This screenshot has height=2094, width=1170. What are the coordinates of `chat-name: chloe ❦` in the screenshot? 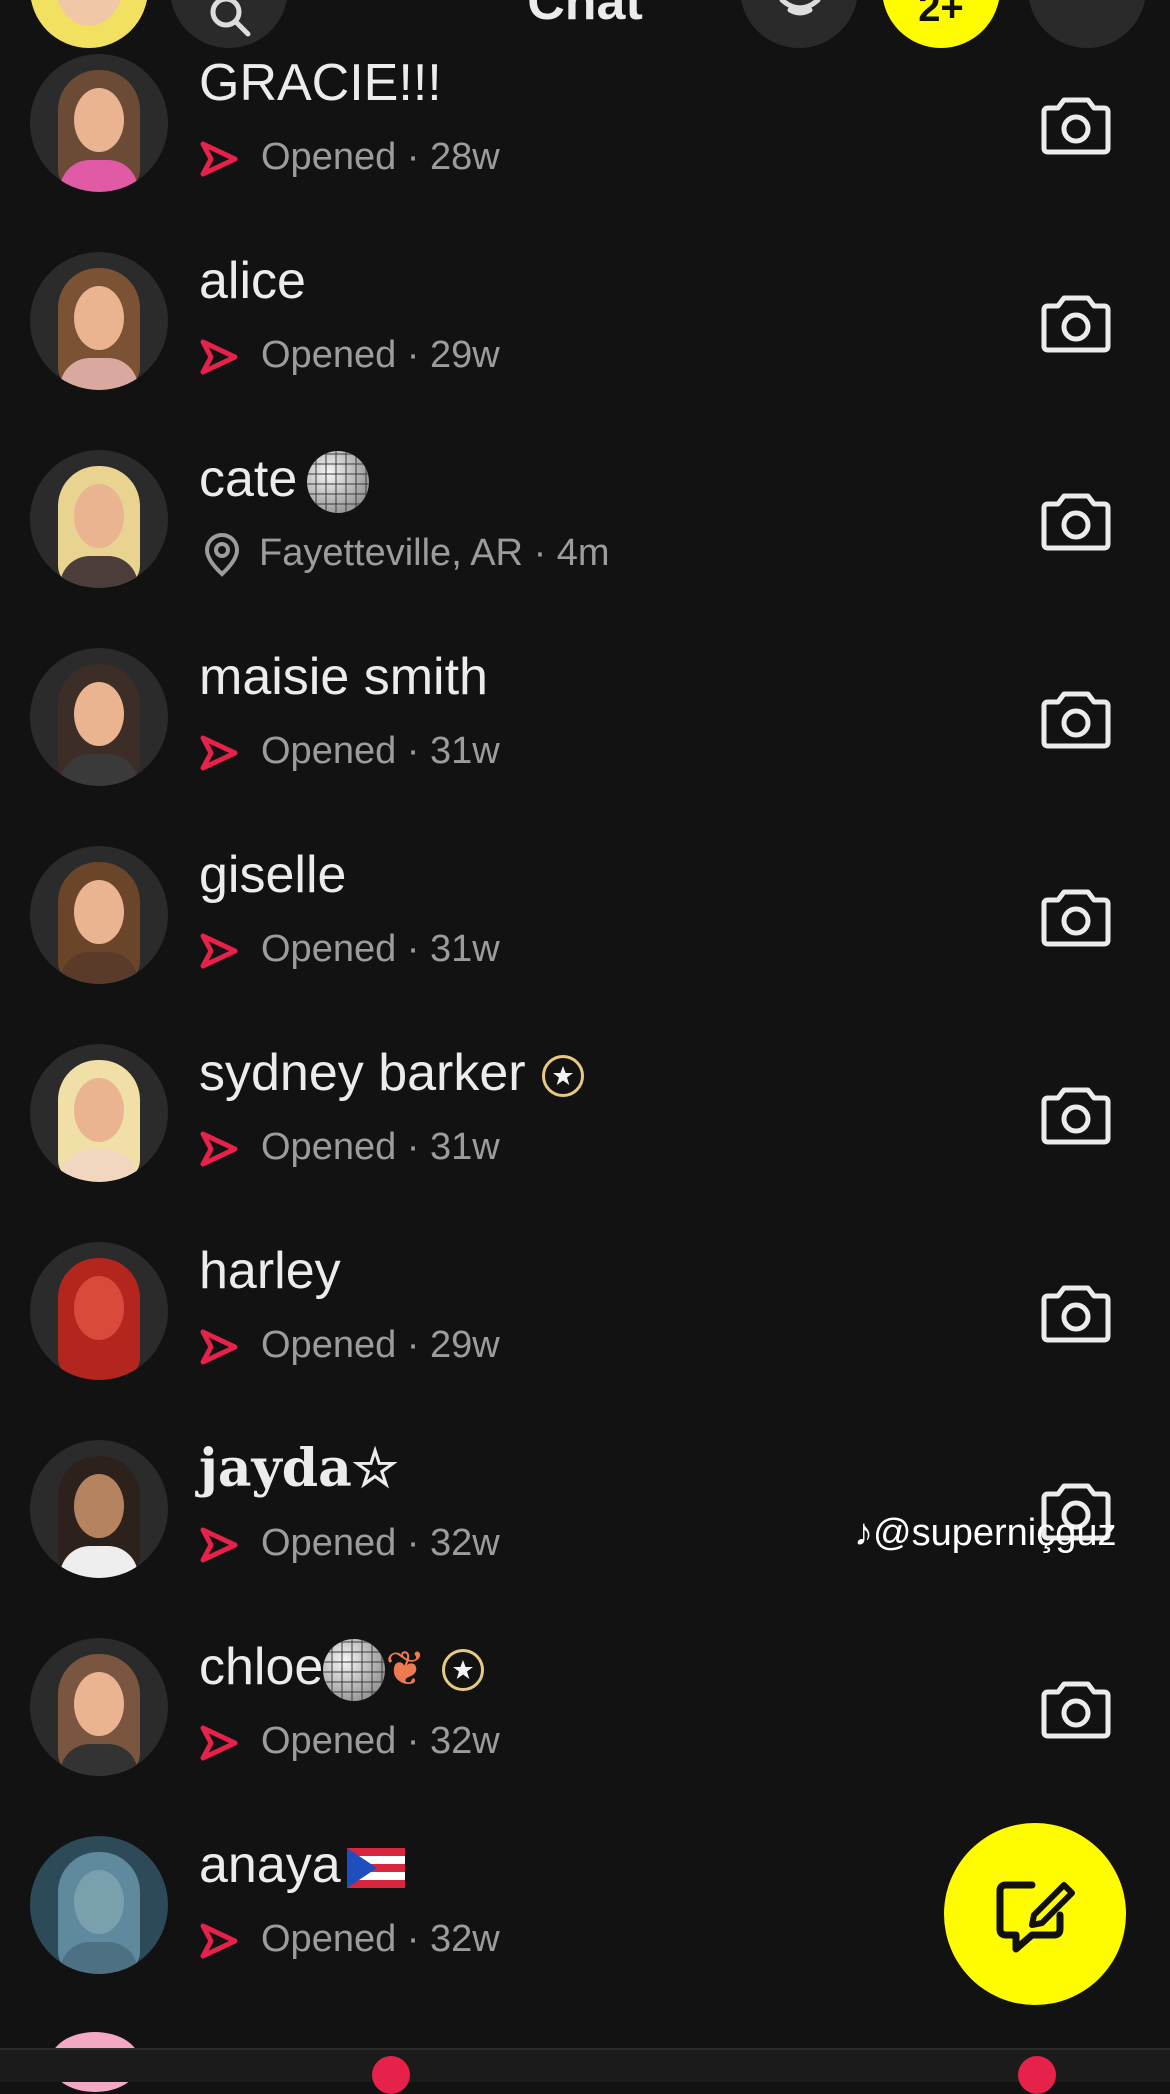 It's located at (341, 1669).